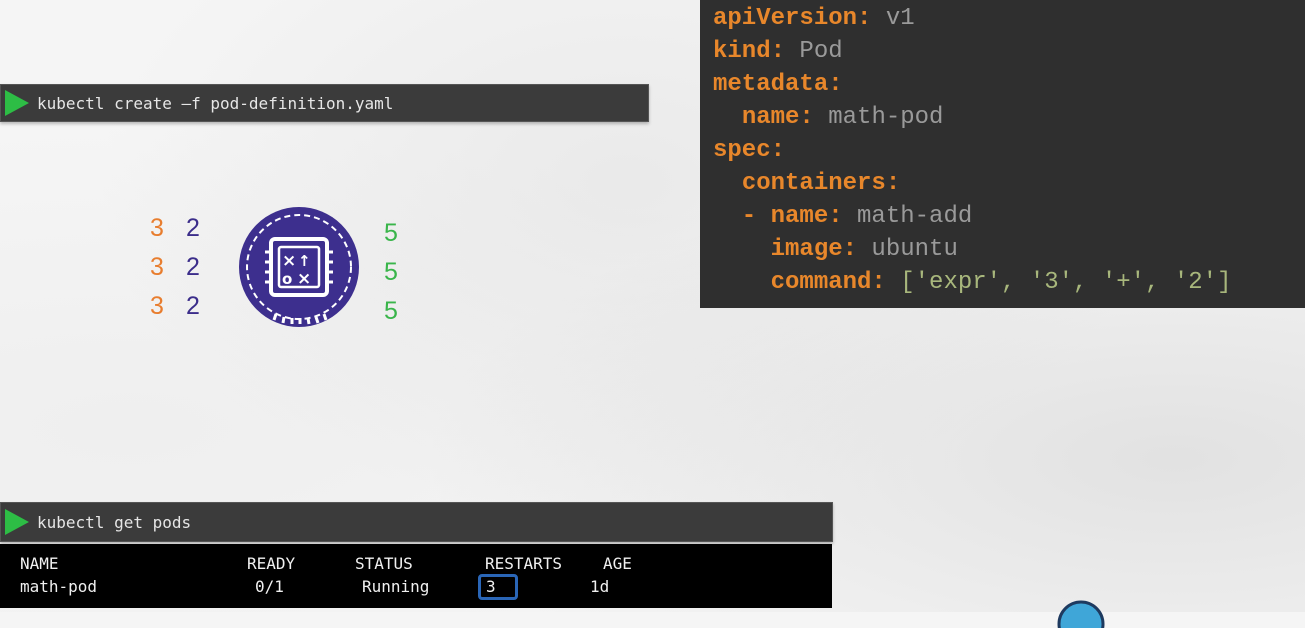  I want to click on math-pod-icon: × ↑ o ×, so click(299, 267).